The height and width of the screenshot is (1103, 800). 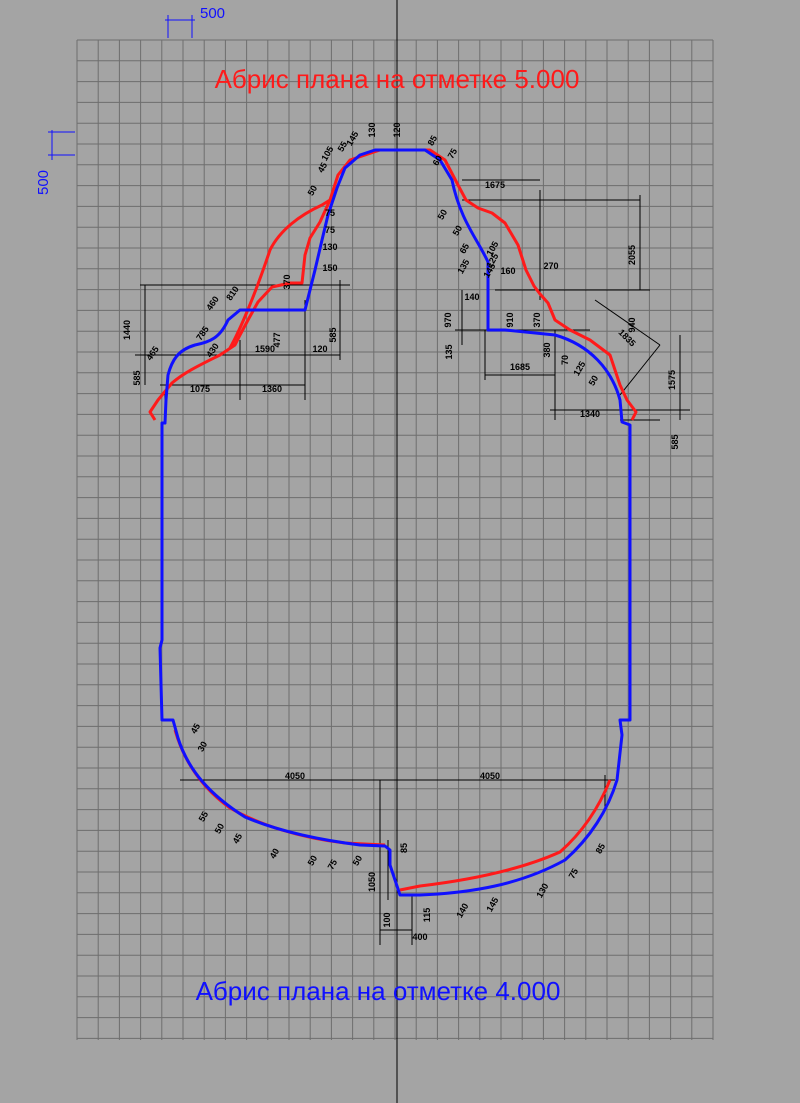 What do you see at coordinates (203, 747) in the screenshot?
I see `dimension-label: 30` at bounding box center [203, 747].